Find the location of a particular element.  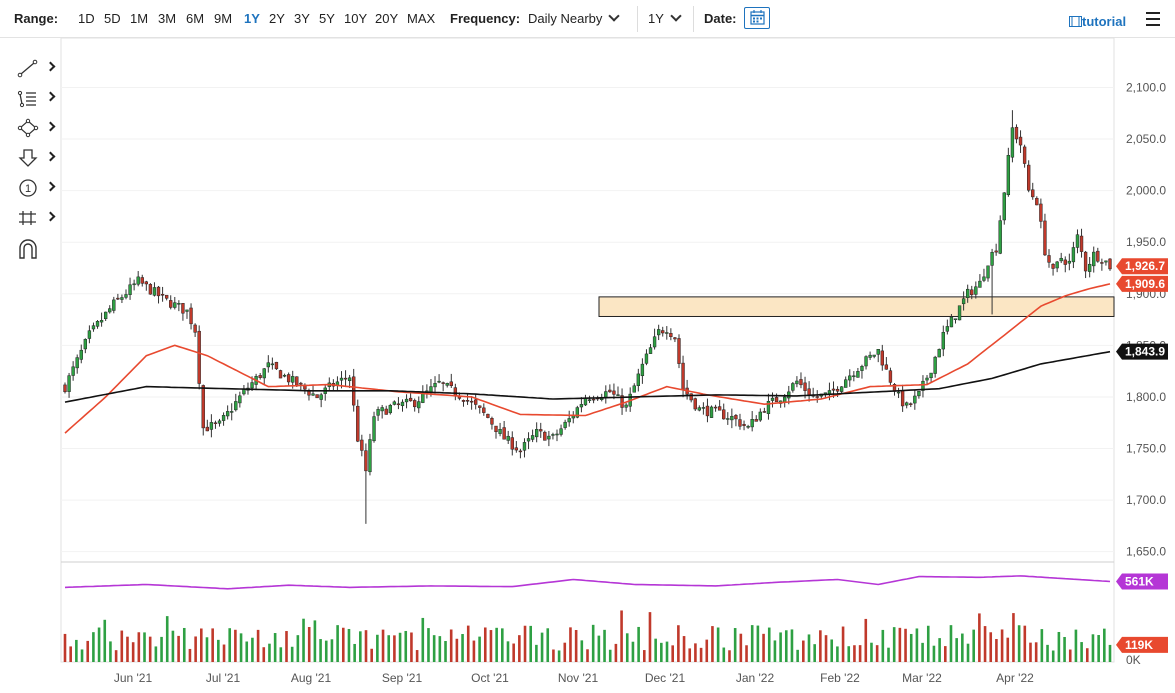

range-10y: 10Y is located at coordinates (355, 18).